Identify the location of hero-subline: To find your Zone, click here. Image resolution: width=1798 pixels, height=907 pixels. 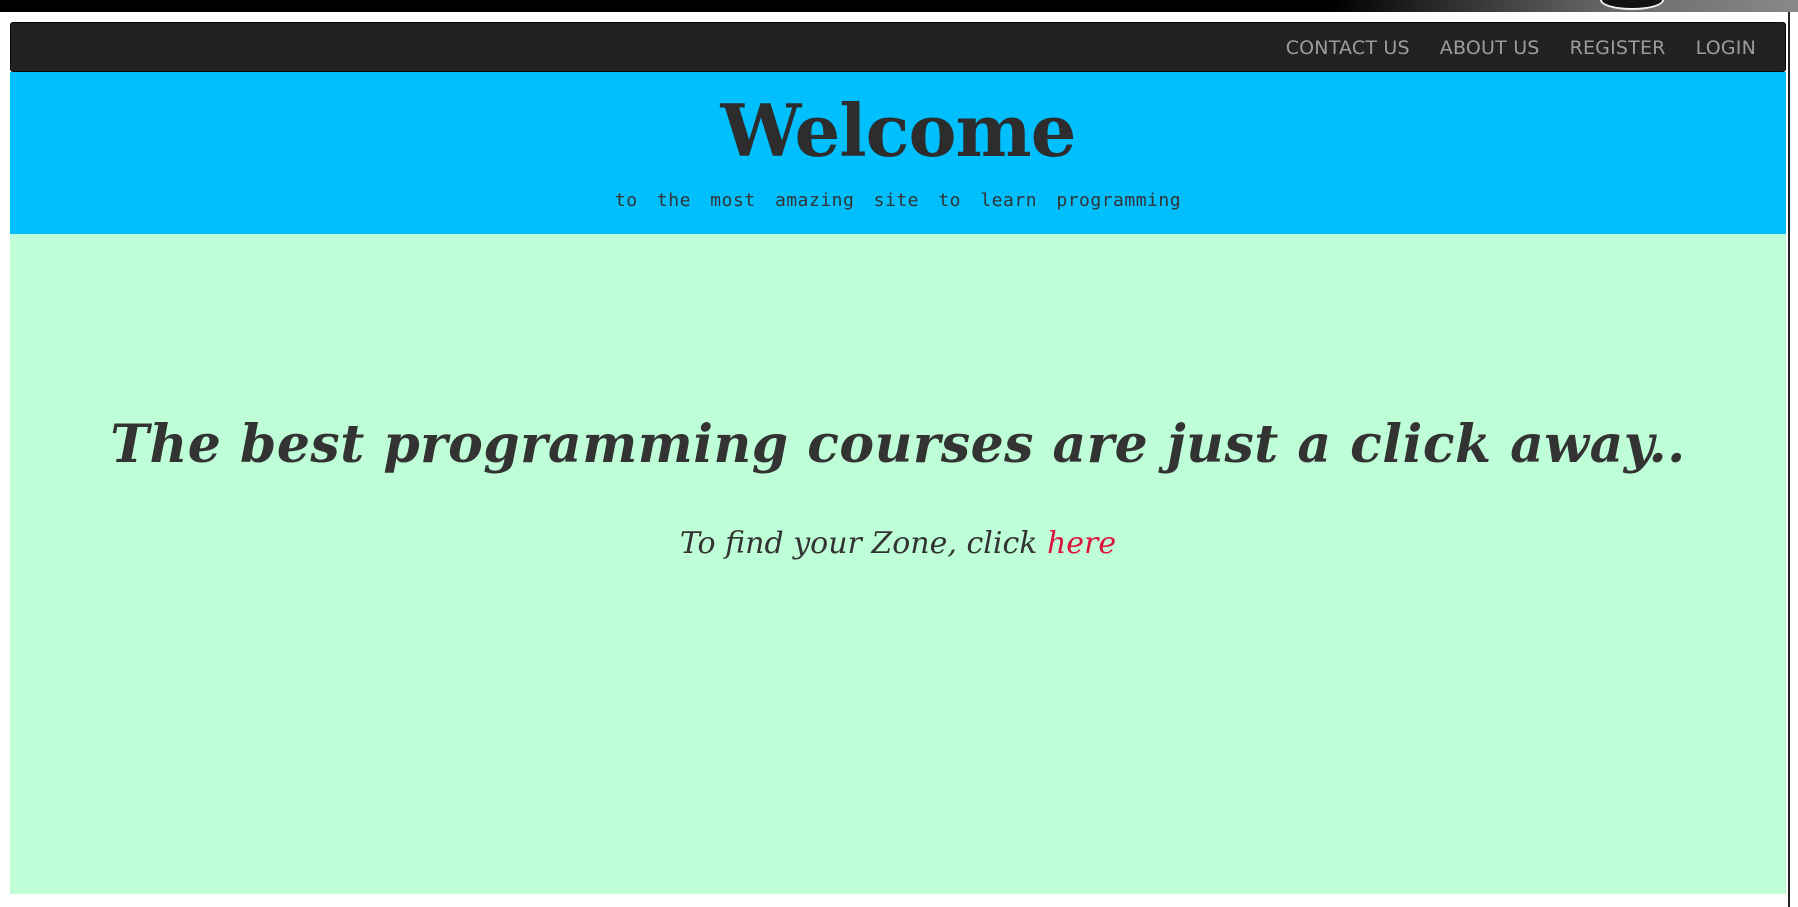
(898, 543).